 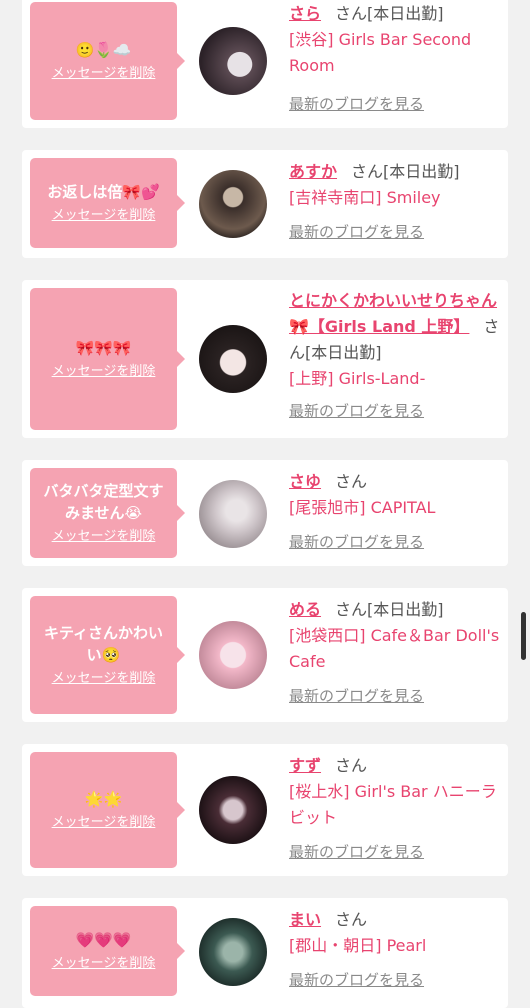 What do you see at coordinates (107, 951) in the screenshot?
I see `message-bubble: 💗💗💗 メッセージを削除` at bounding box center [107, 951].